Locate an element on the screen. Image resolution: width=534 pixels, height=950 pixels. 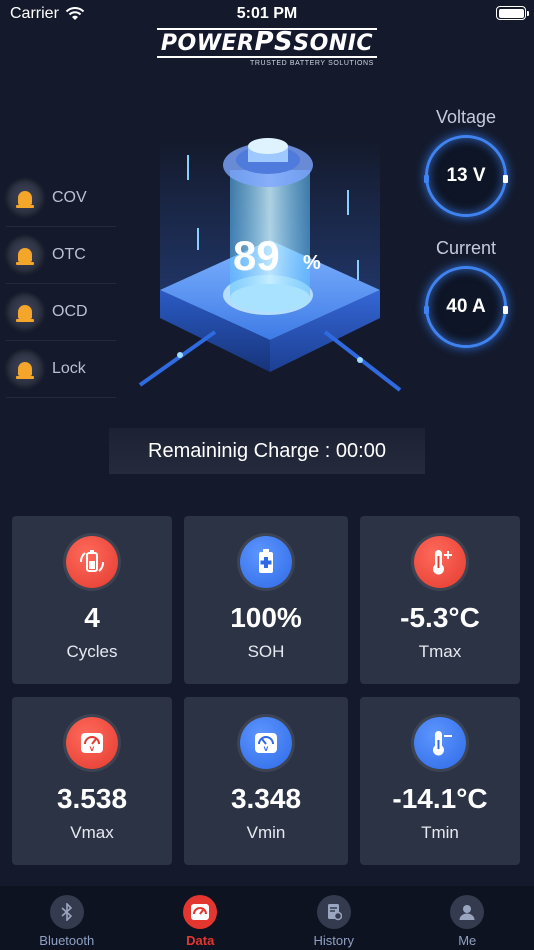
gauge-icon is located at coordinates (200, 912).